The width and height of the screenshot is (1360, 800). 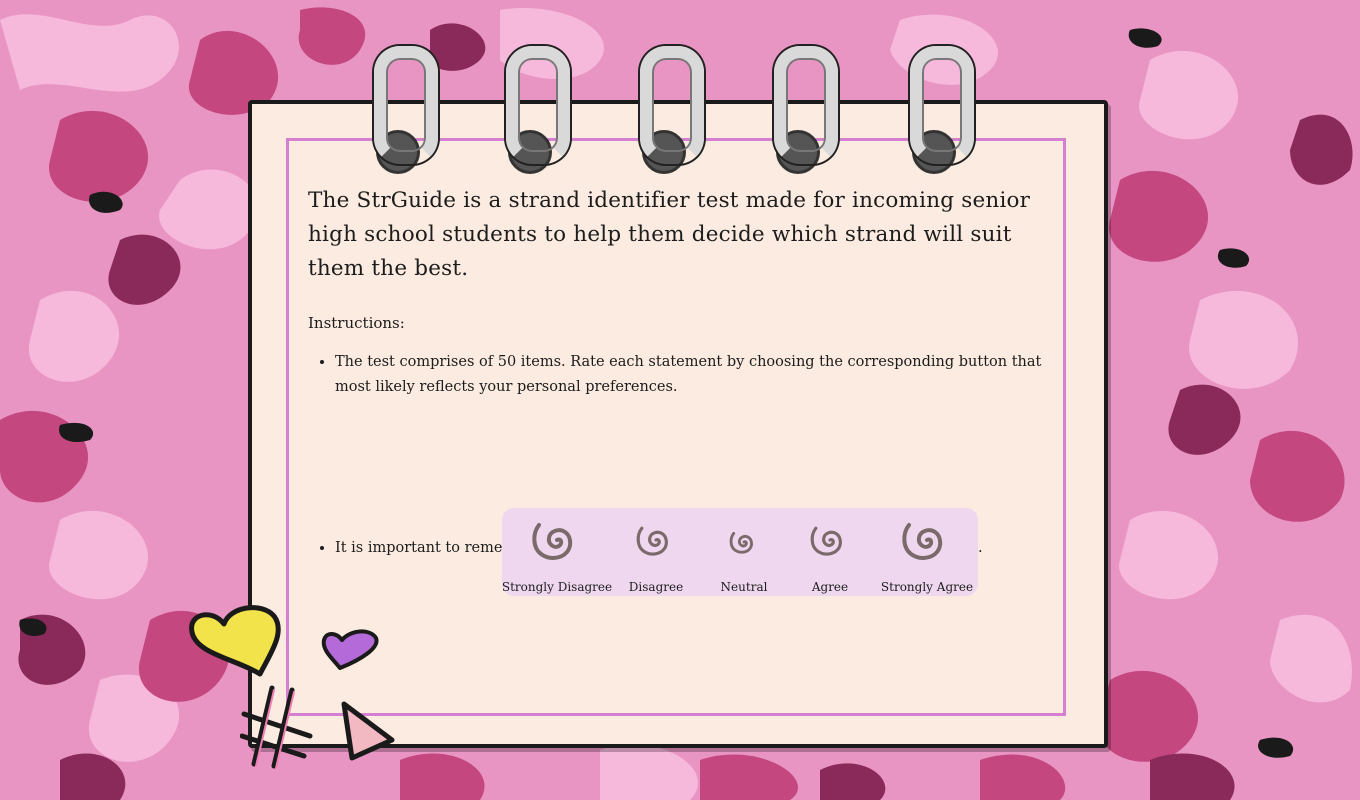 I want to click on hash-doodle, so click(x=276, y=727).